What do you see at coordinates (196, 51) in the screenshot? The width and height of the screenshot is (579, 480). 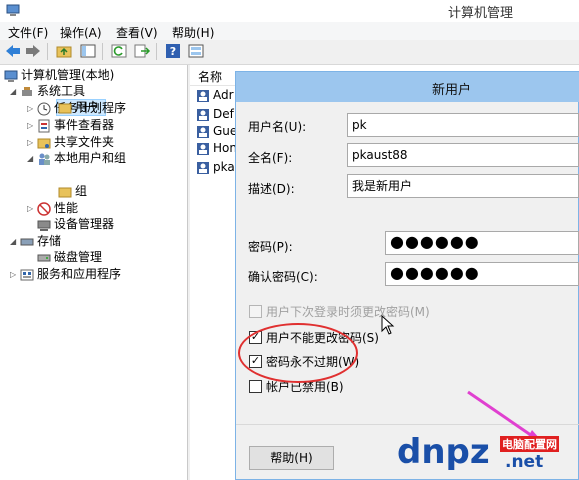 I see `properties-icon` at bounding box center [196, 51].